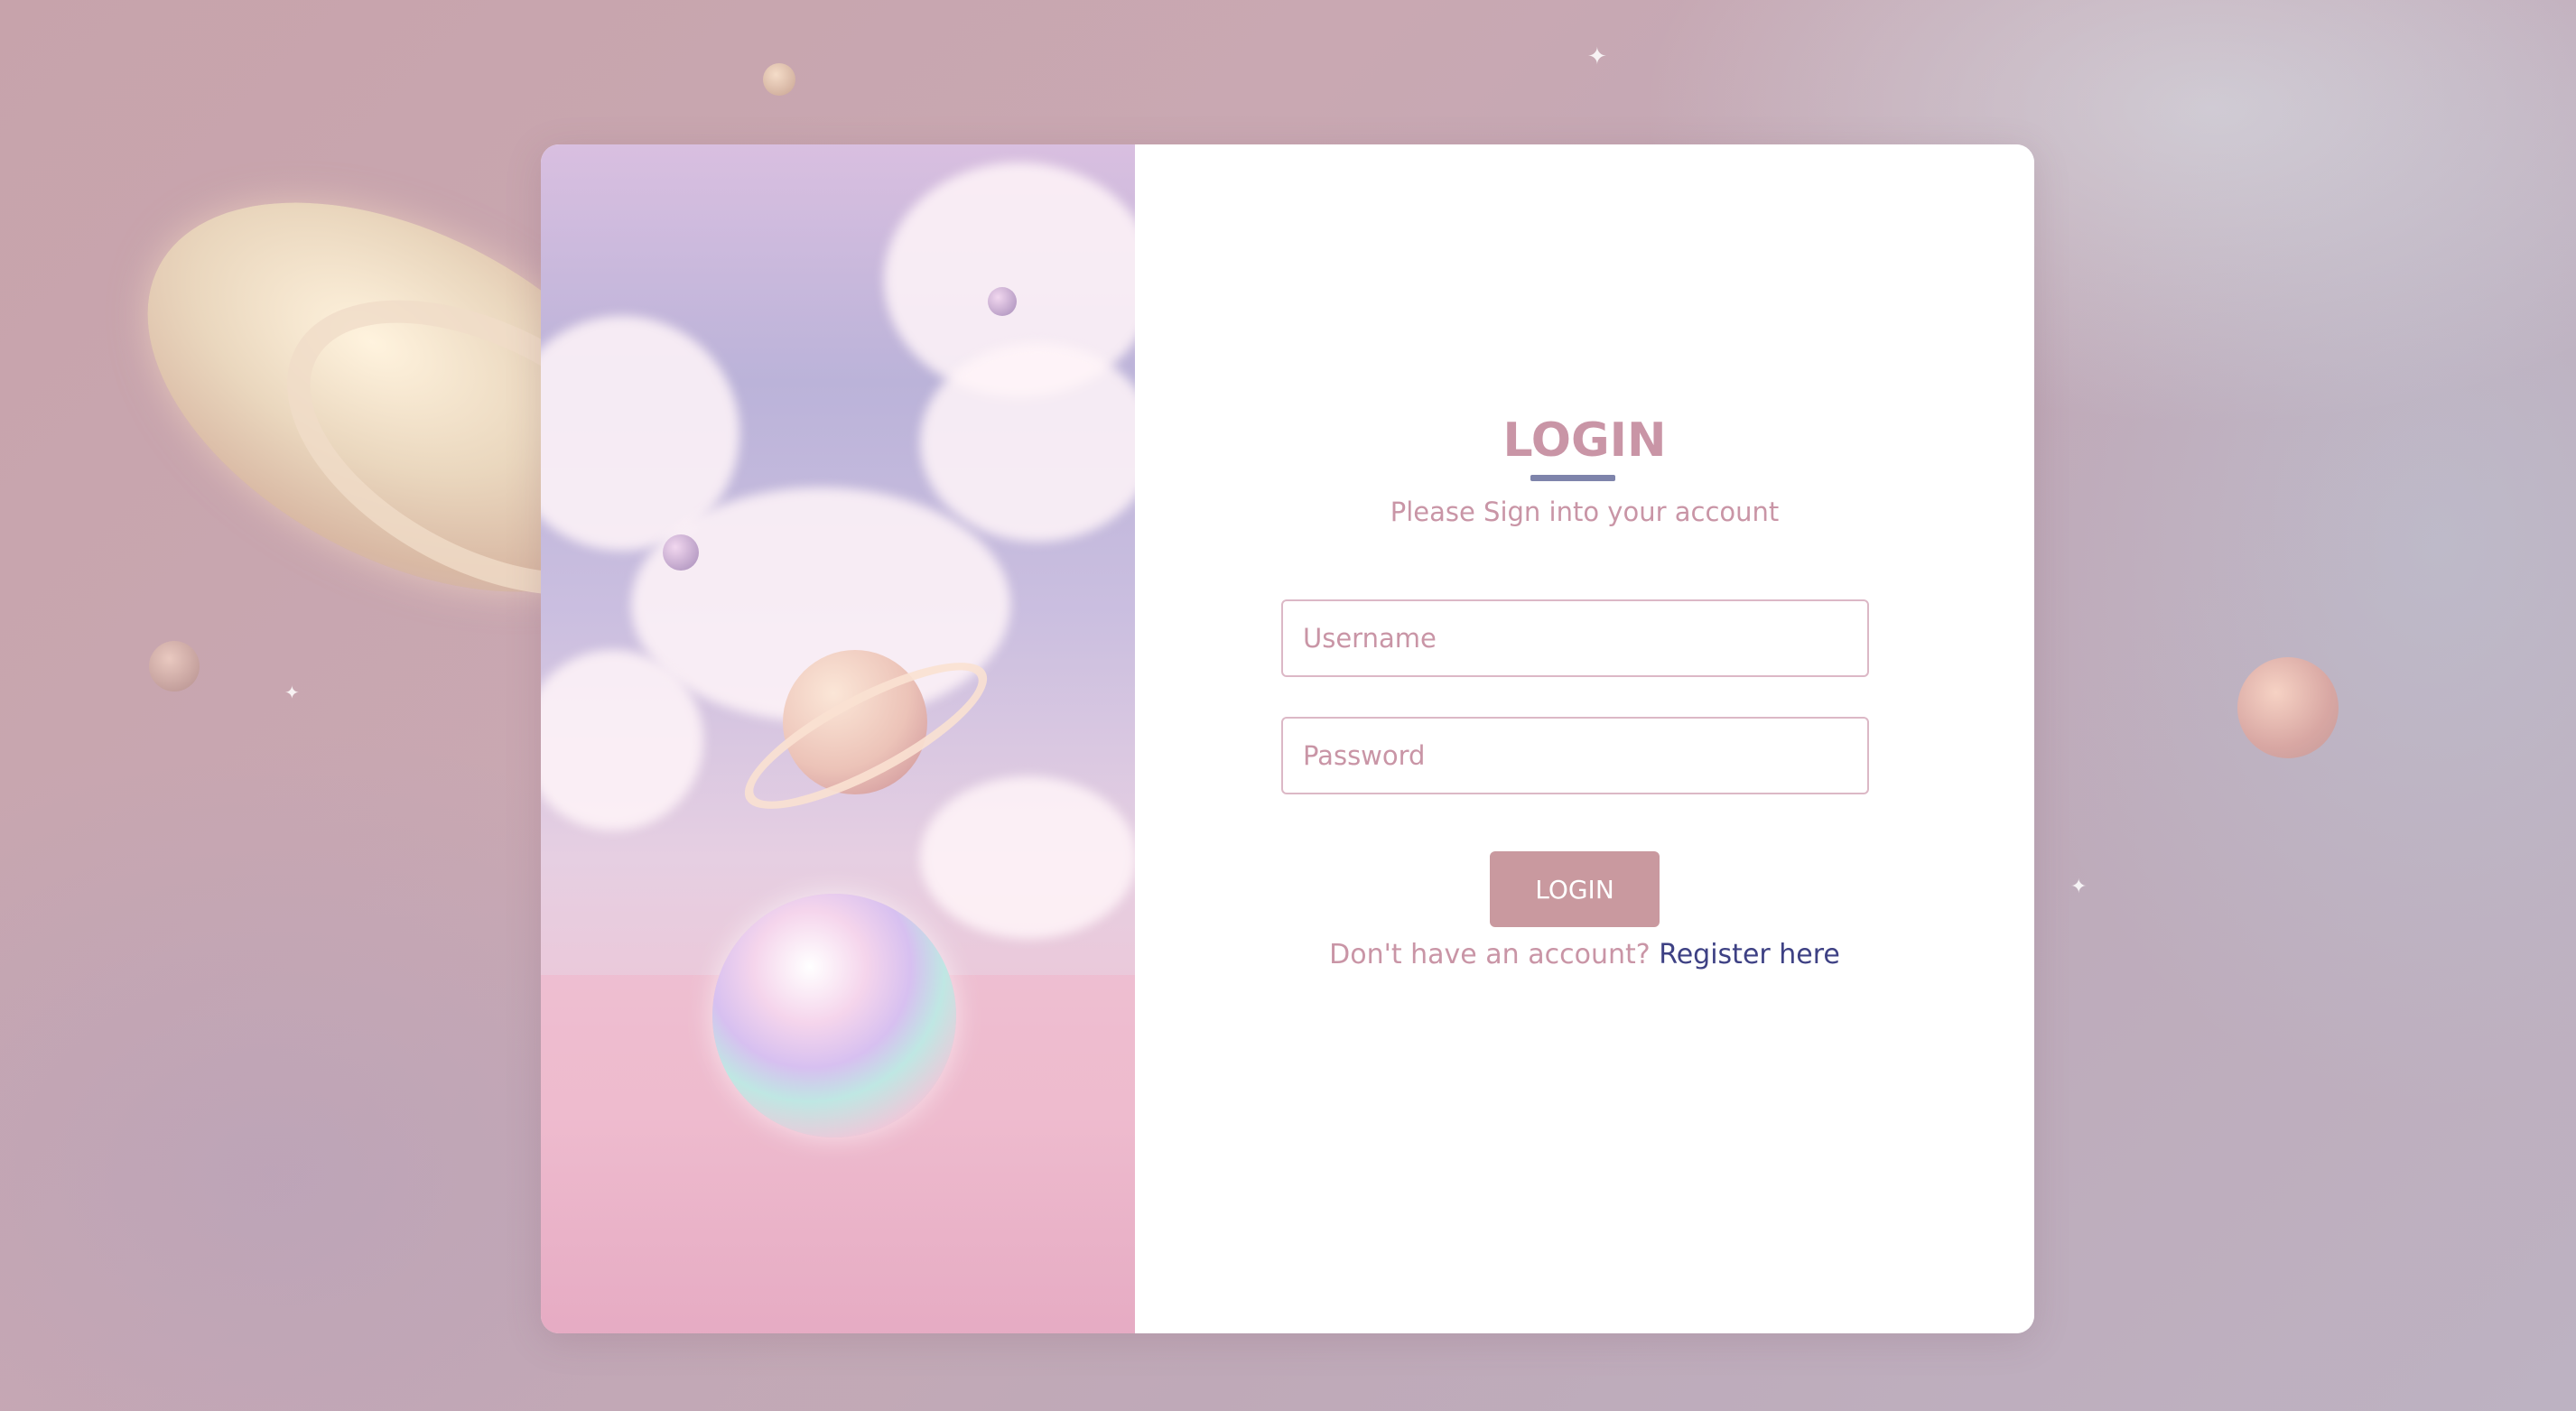  What do you see at coordinates (1585, 512) in the screenshot?
I see `login-subtitle: Please Sign into your account` at bounding box center [1585, 512].